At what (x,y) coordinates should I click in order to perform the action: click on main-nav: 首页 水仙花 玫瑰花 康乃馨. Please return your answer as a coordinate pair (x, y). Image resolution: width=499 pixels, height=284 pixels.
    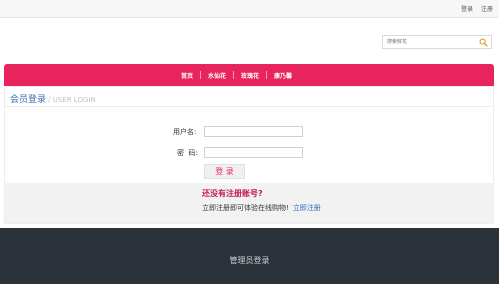
    Looking at the image, I should click on (249, 75).